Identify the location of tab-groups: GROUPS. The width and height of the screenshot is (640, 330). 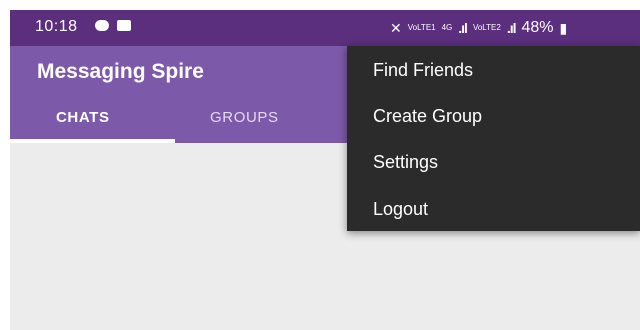
(244, 117).